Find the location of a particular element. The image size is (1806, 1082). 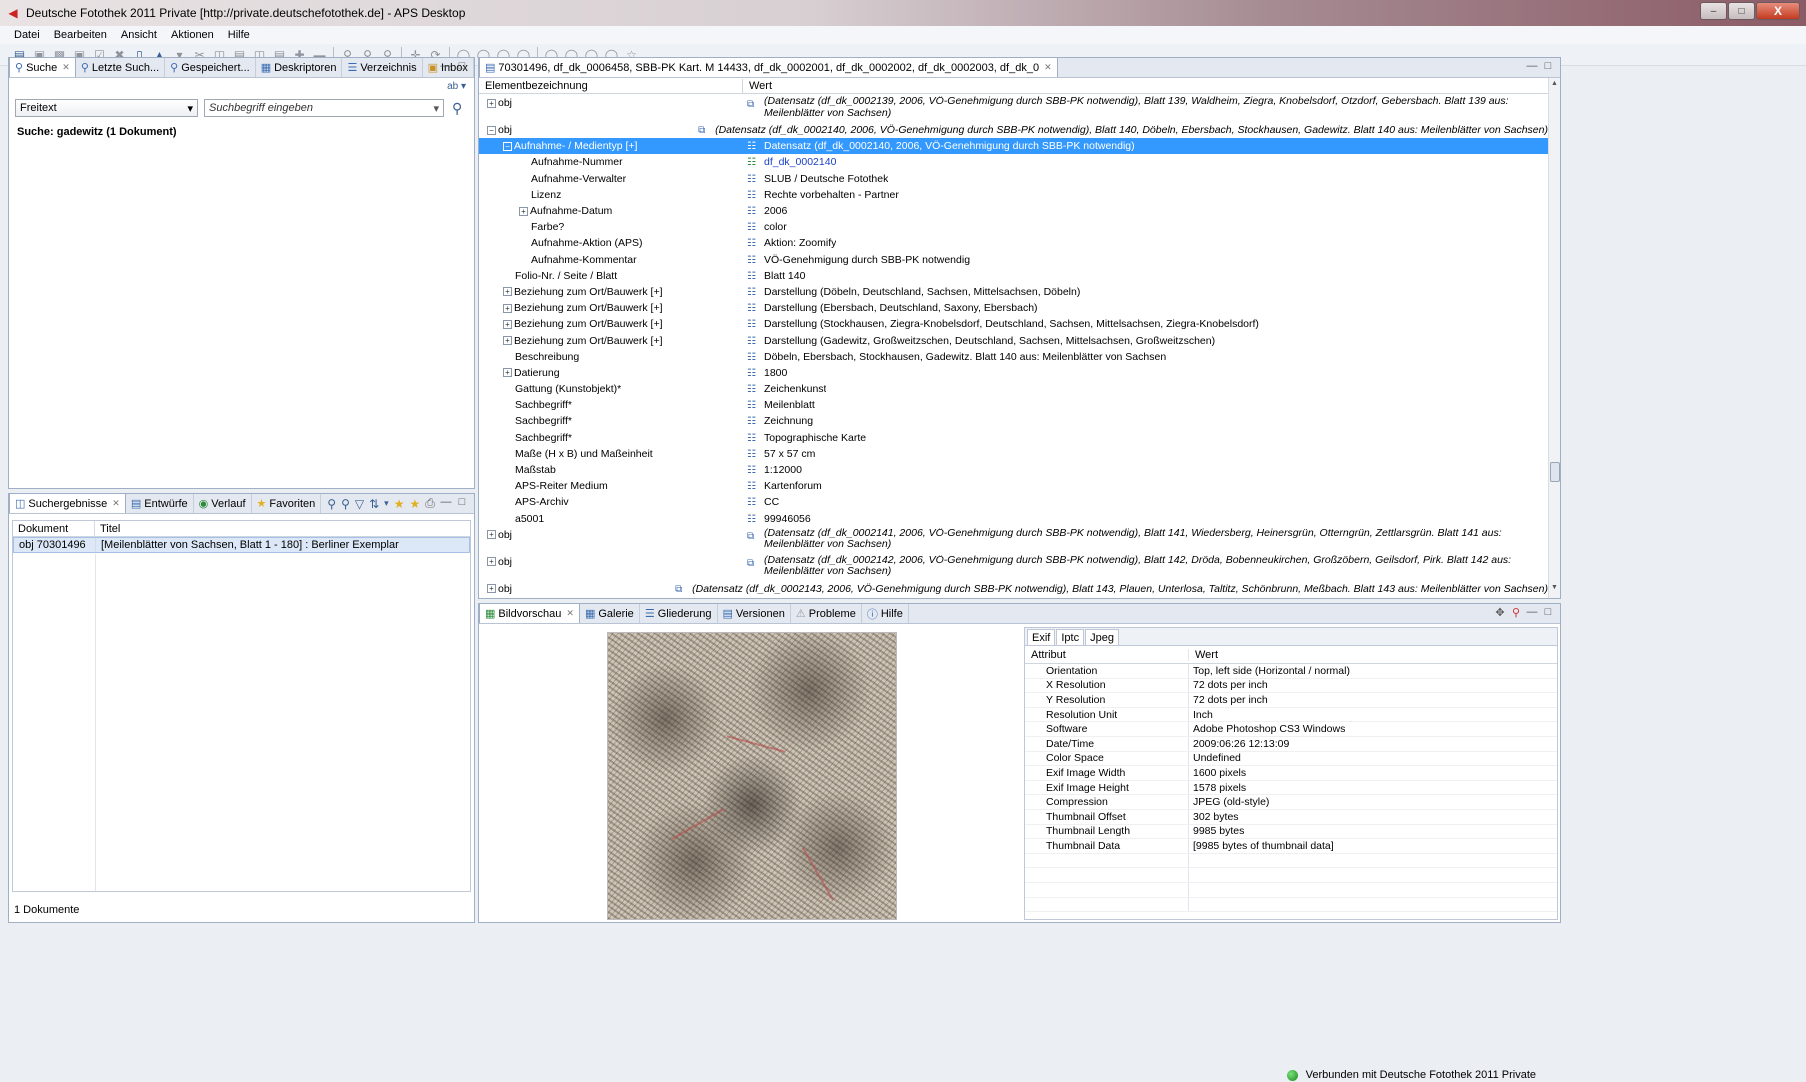

app-icon: ◀ is located at coordinates (13, 13).